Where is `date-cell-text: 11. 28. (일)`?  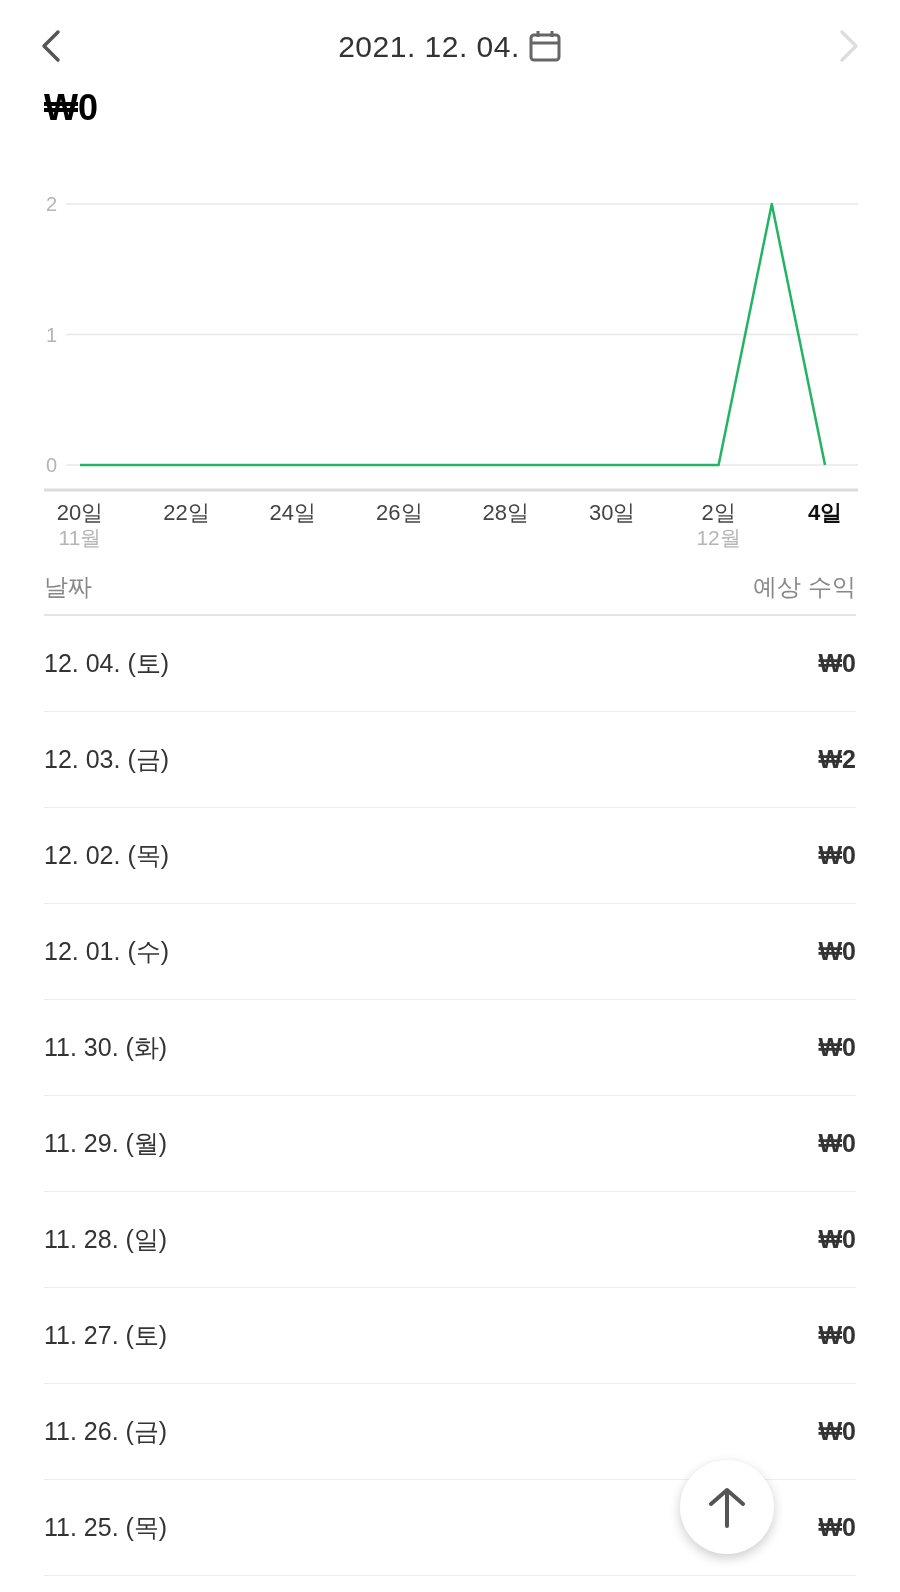
date-cell-text: 11. 28. (일) is located at coordinates (106, 1239).